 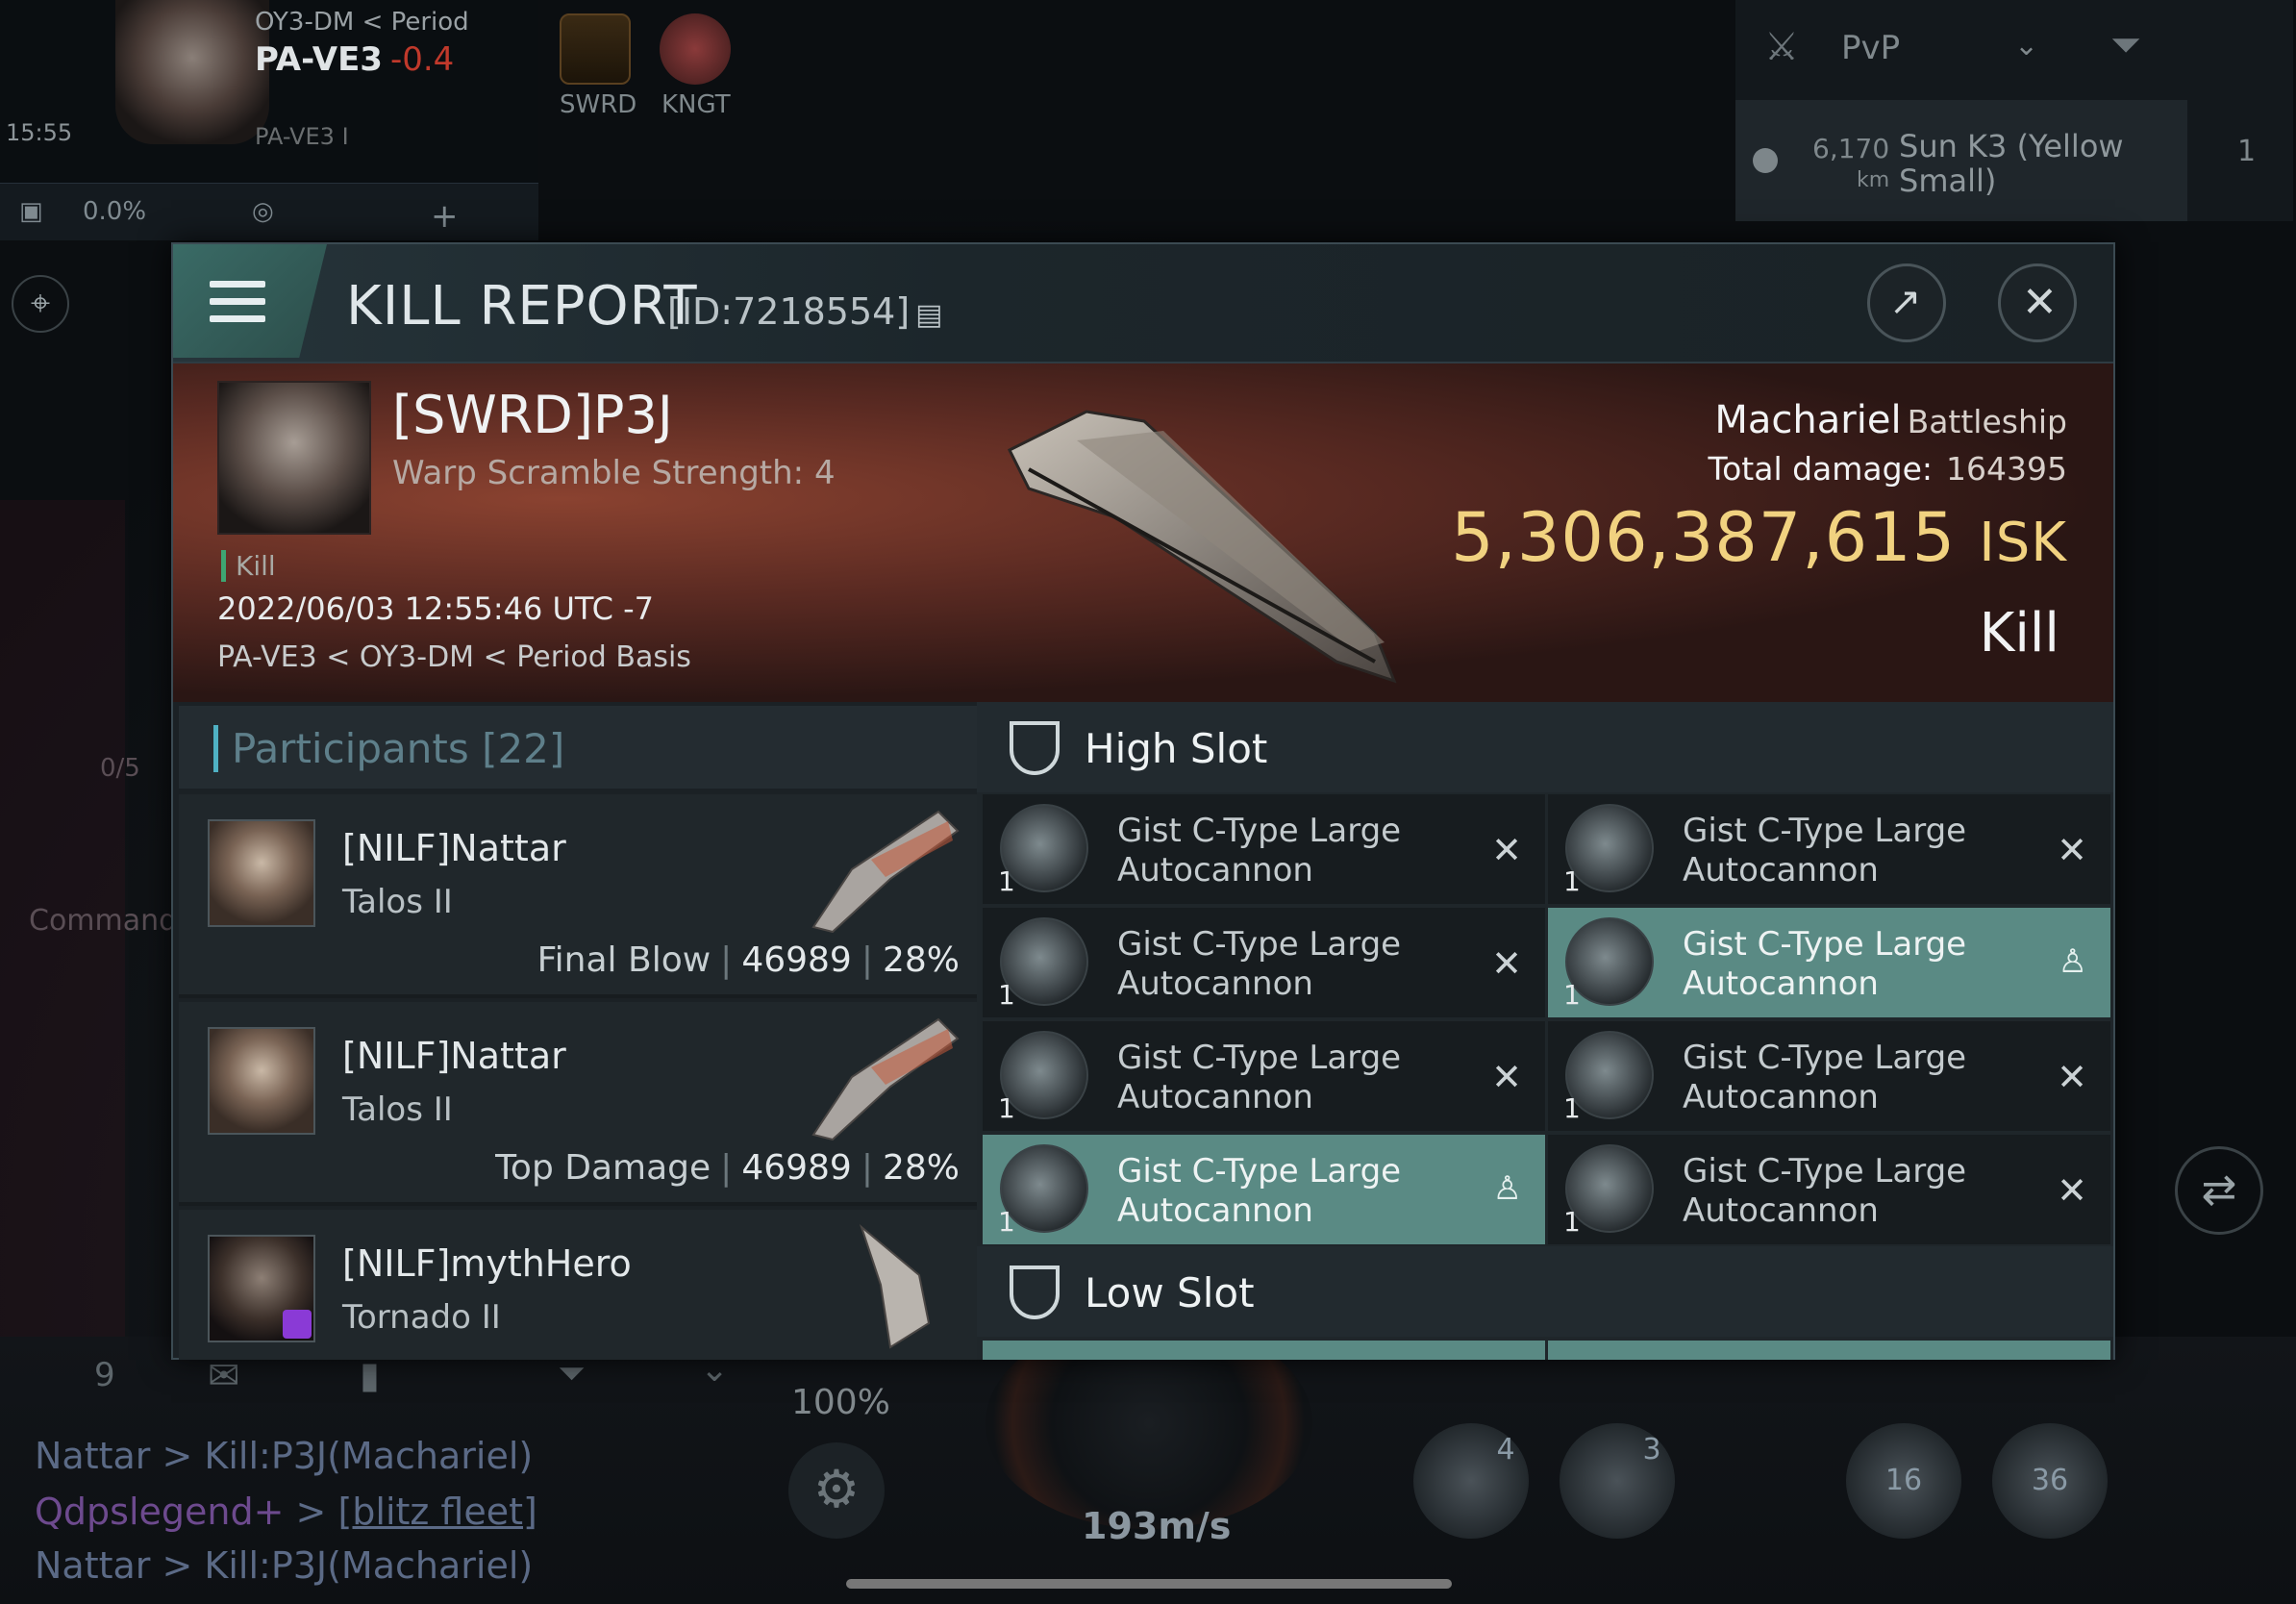 I want to click on corp-logo-icon, so click(x=595, y=49).